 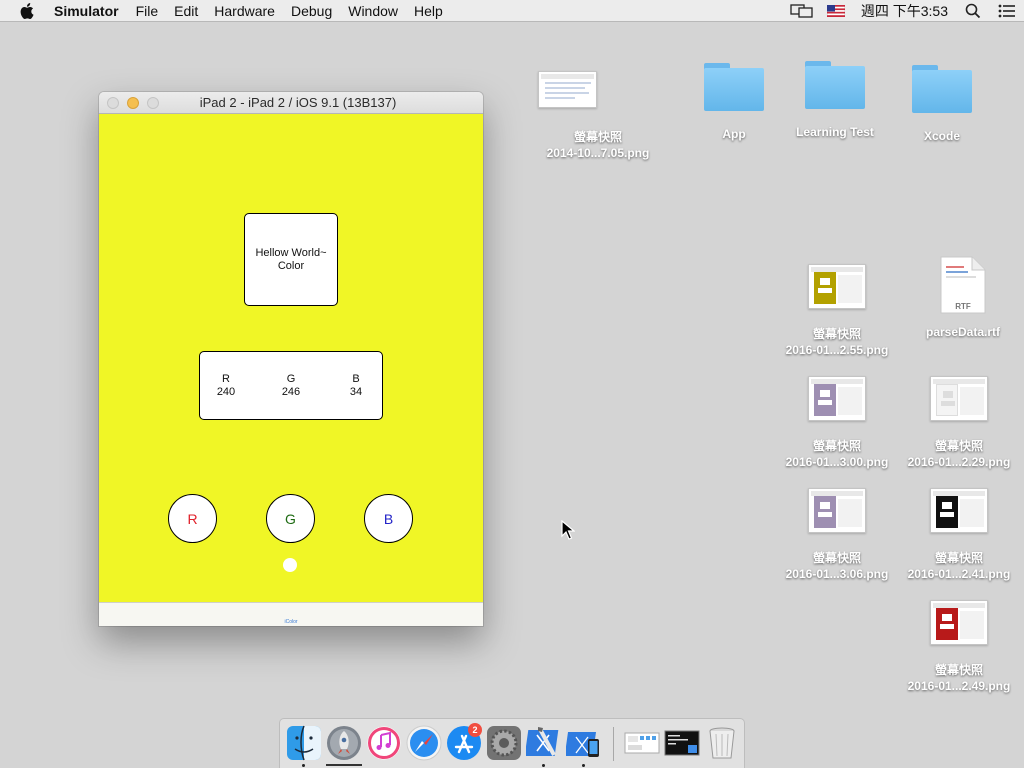 I want to click on tab-icolor: iColor, so click(x=291, y=622).